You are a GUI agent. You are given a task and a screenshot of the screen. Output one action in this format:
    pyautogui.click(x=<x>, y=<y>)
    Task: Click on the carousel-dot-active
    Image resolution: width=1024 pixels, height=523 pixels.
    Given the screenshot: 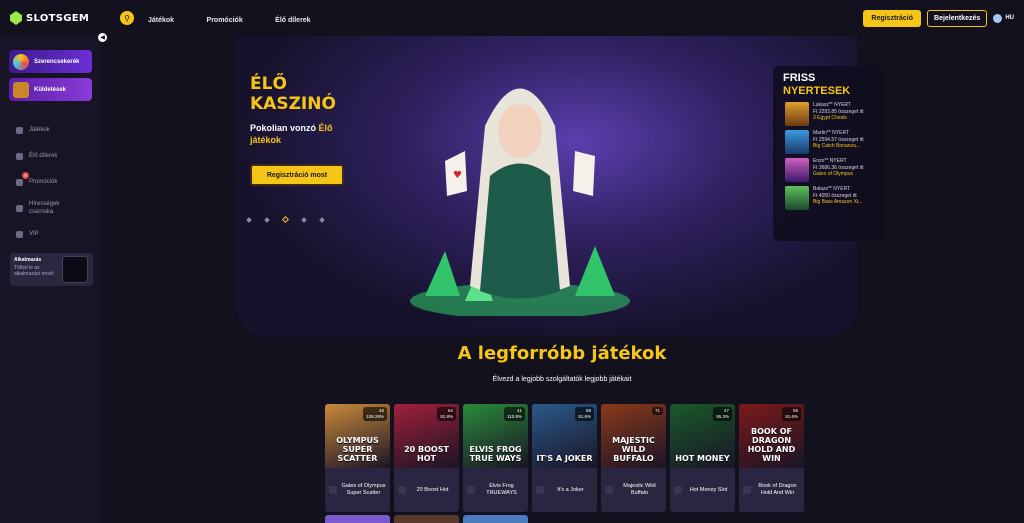 What is the action you would take?
    pyautogui.click(x=285, y=219)
    